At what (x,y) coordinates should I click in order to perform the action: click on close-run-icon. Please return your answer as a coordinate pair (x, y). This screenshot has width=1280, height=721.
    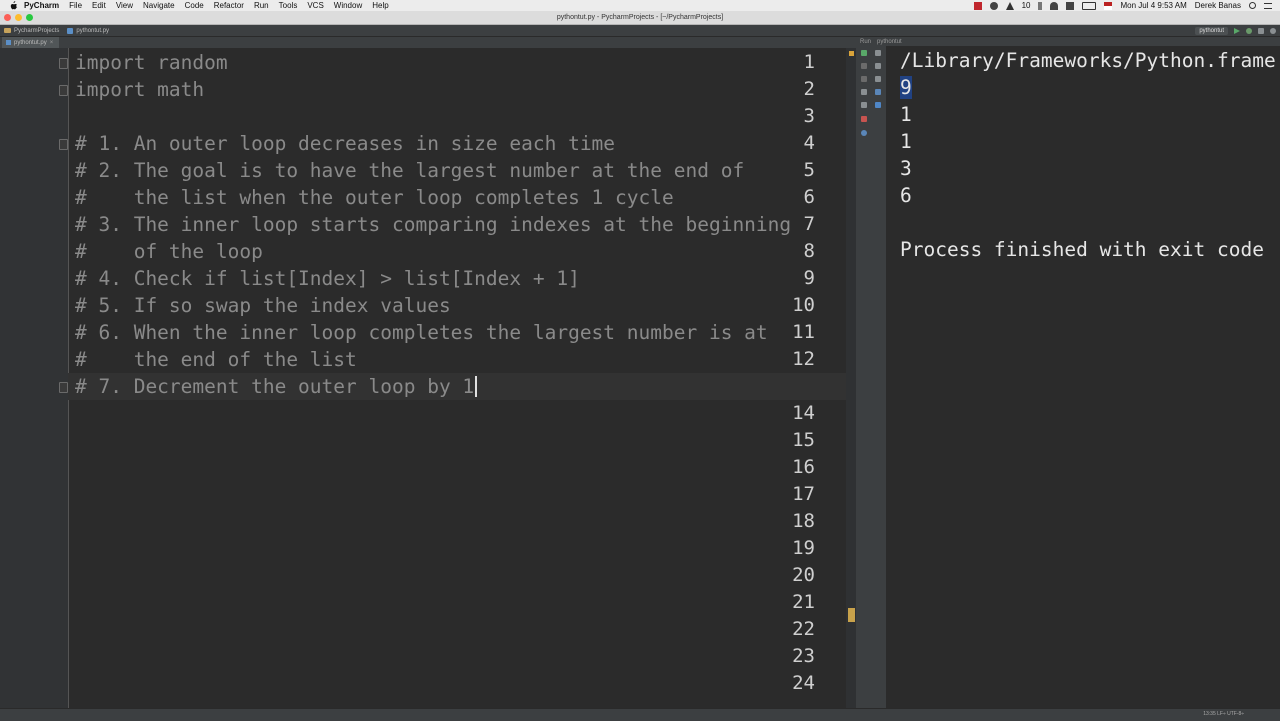
    Looking at the image, I should click on (864, 119).